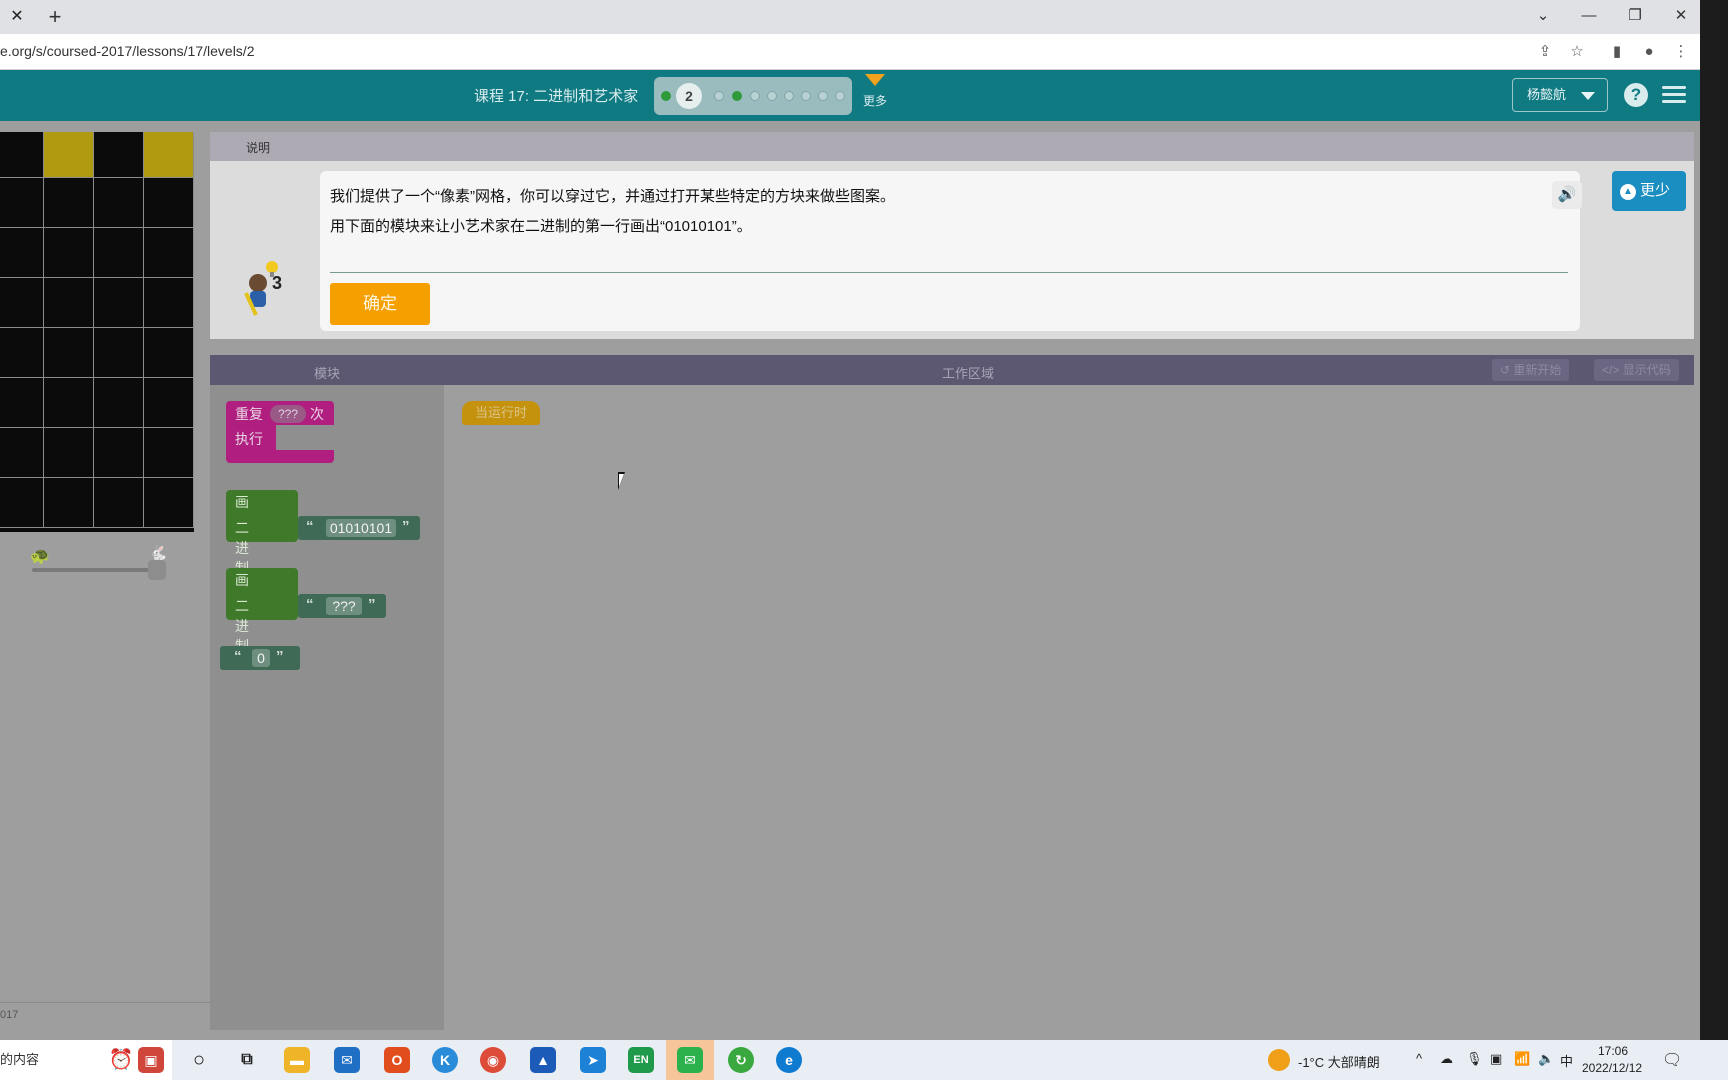  I want to click on when-run-block: 当运行时, so click(501, 413).